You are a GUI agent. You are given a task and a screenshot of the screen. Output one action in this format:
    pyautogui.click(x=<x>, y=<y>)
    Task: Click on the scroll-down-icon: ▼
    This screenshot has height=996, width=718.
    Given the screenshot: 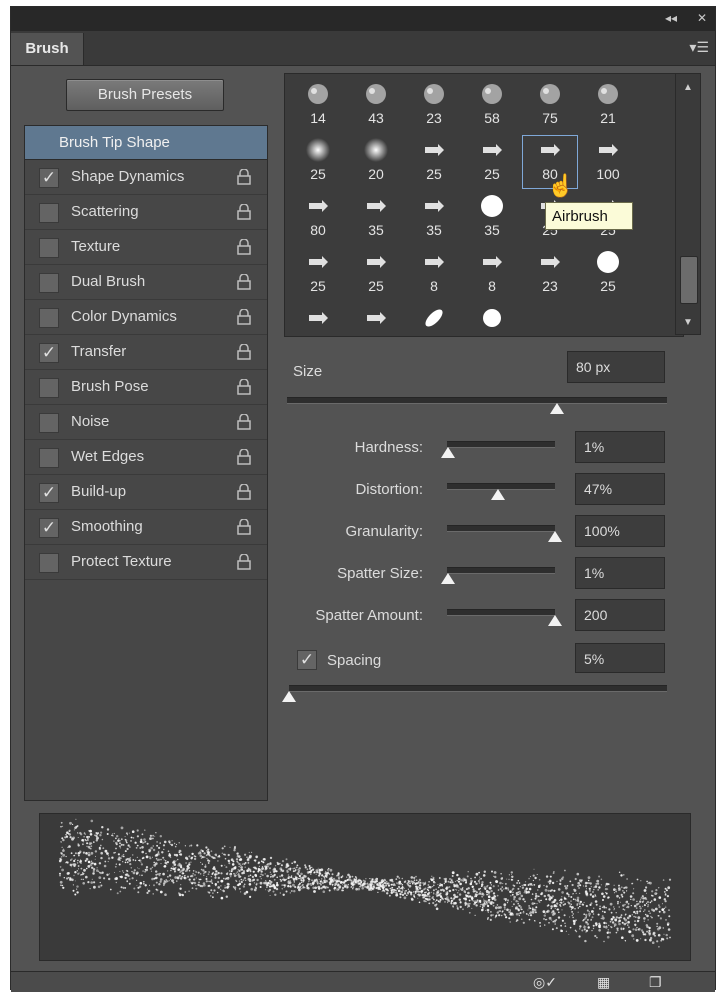 What is the action you would take?
    pyautogui.click(x=688, y=322)
    